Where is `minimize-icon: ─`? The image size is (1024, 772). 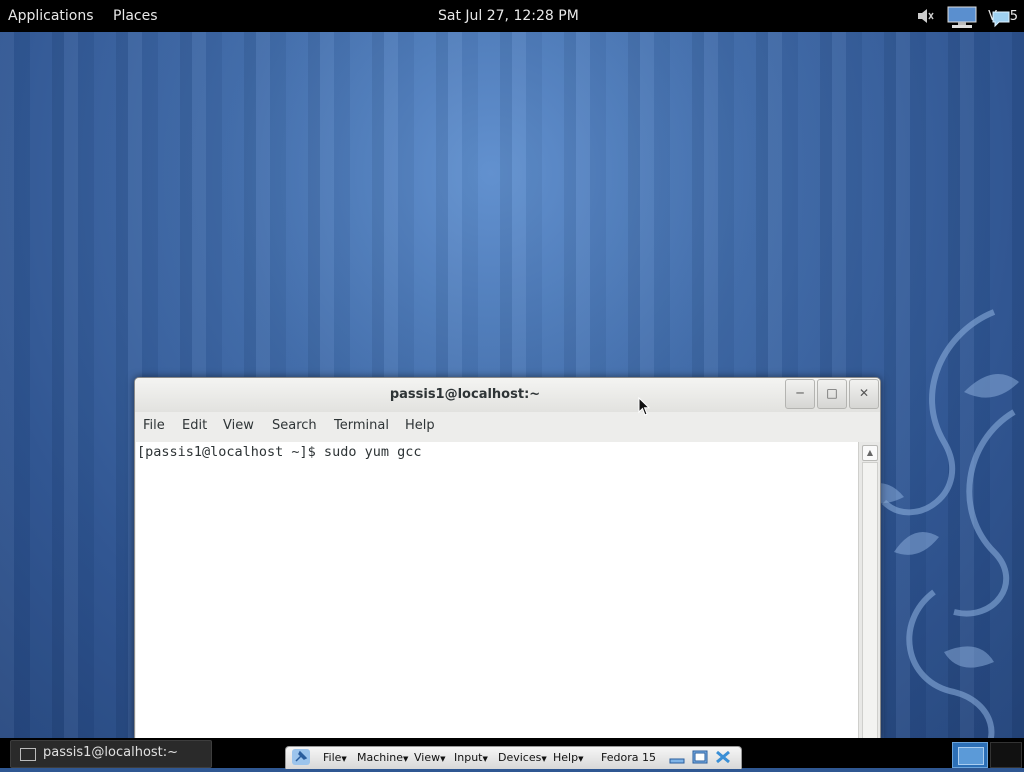
minimize-icon: ─ is located at coordinates (800, 393).